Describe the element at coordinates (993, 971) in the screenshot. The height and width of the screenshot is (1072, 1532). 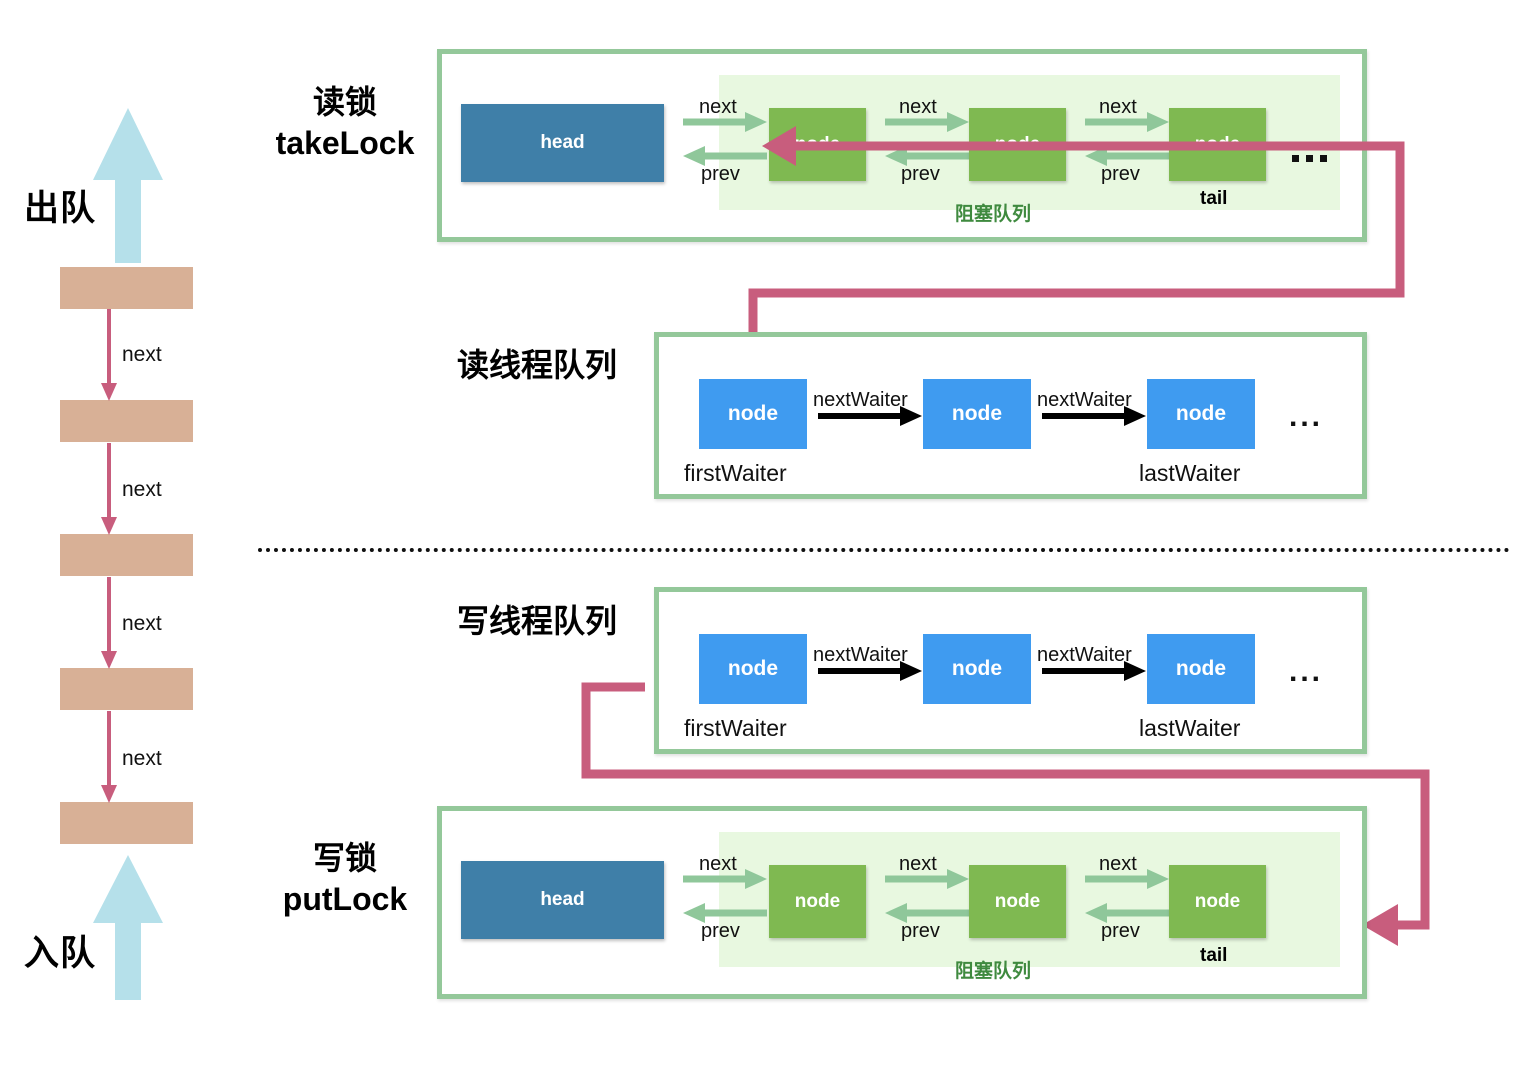
I see `put-lock-blocking-queue-label: 阻塞队列` at that location.